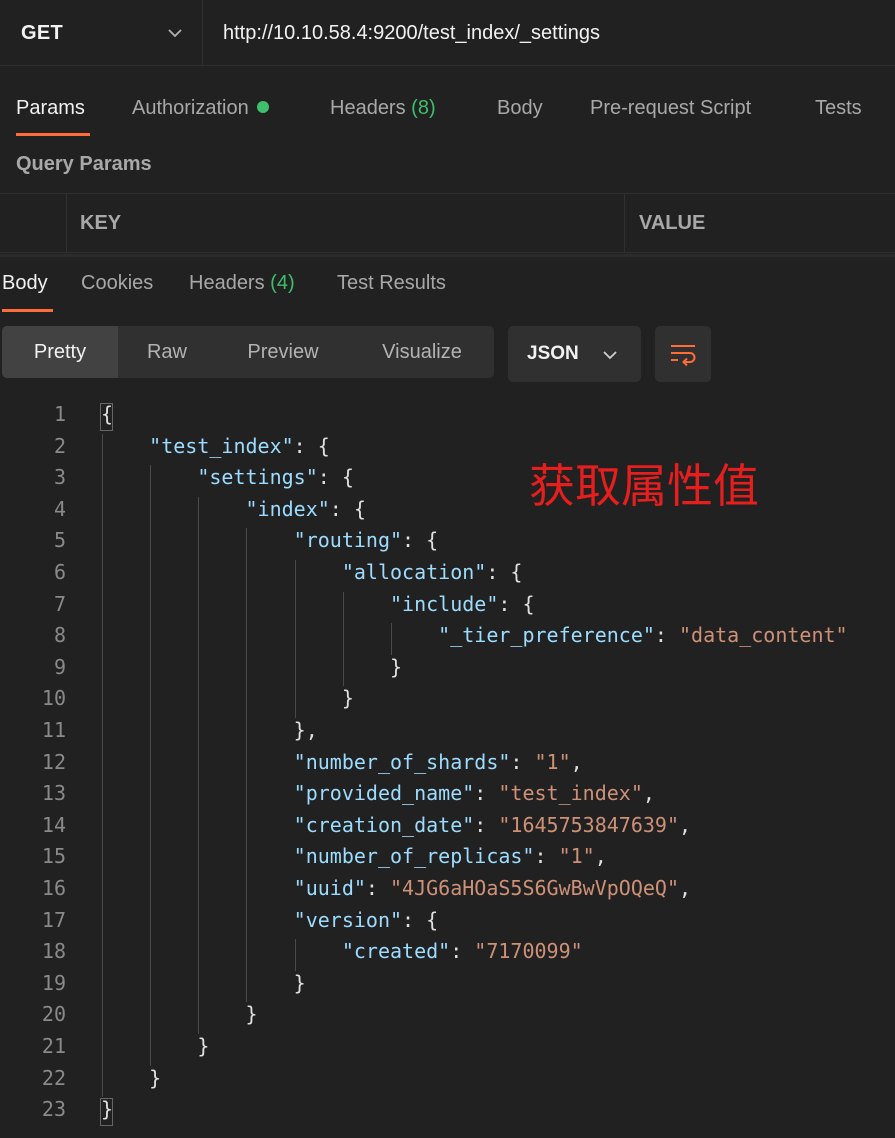 The image size is (895, 1138). I want to click on response-tab-cookies: Cookies, so click(117, 283).